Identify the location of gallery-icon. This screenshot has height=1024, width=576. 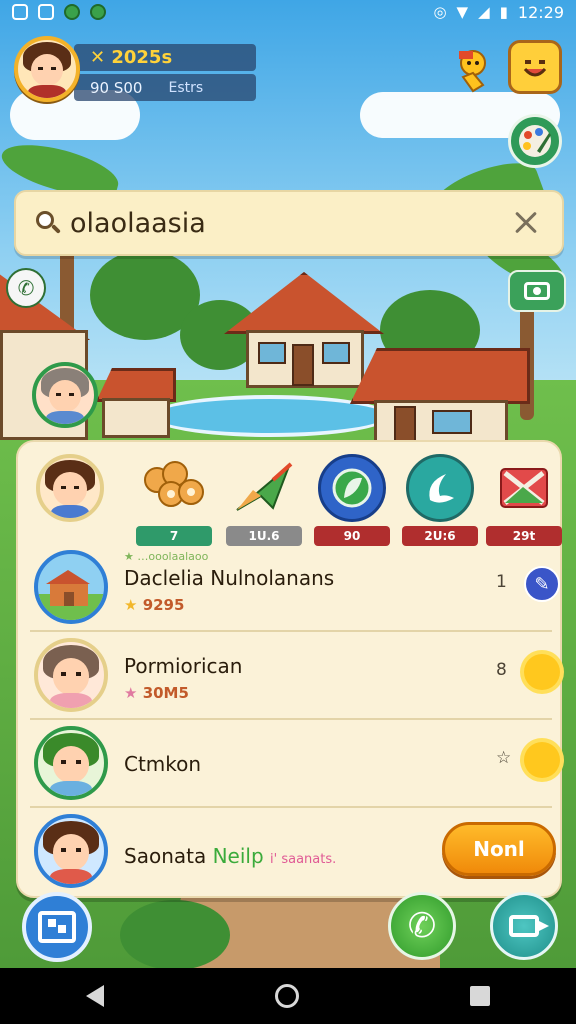
(57, 927).